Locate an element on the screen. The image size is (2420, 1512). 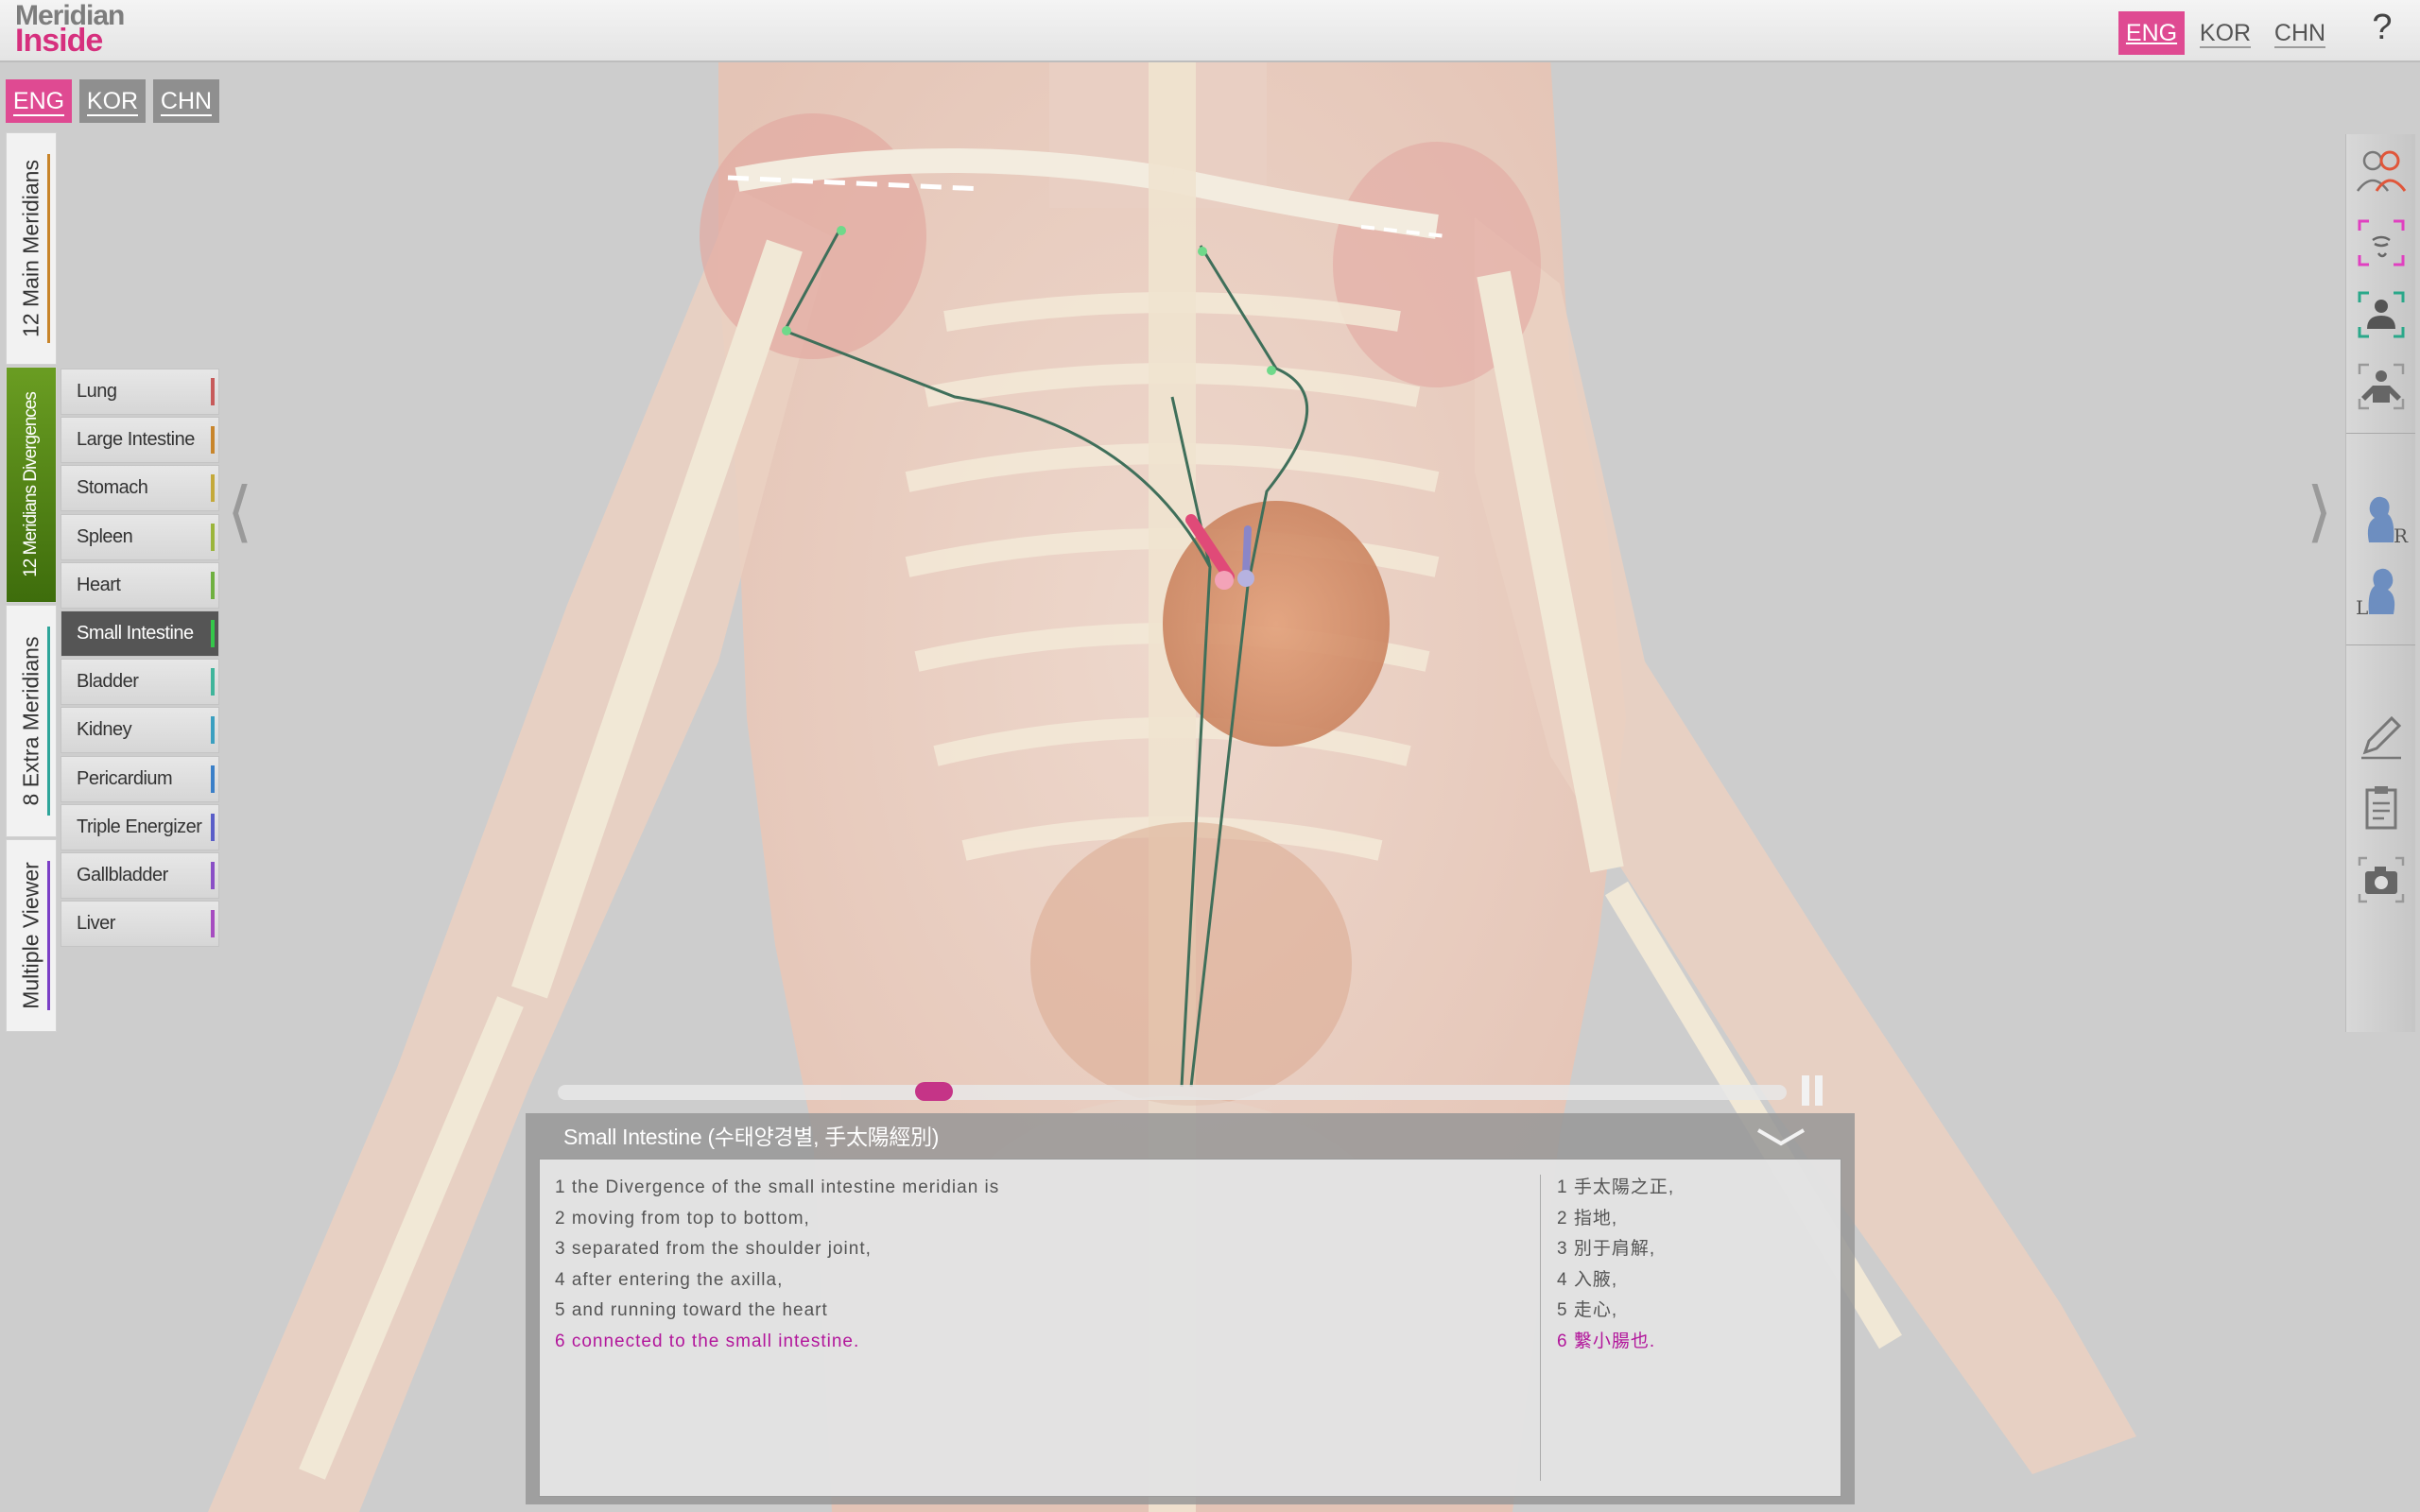
tab-label: Multiple Viewer is located at coordinates (30, 935).